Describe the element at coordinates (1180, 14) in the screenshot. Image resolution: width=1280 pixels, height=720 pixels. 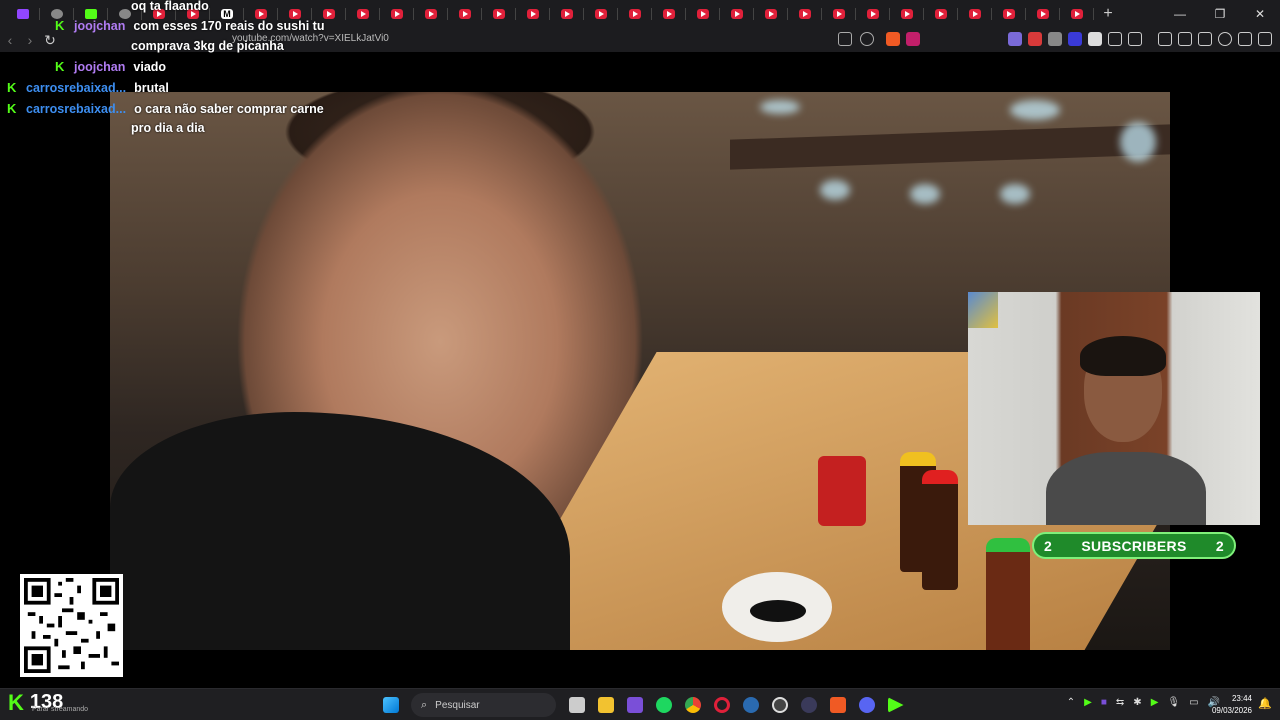
I see `minimize-button: —` at that location.